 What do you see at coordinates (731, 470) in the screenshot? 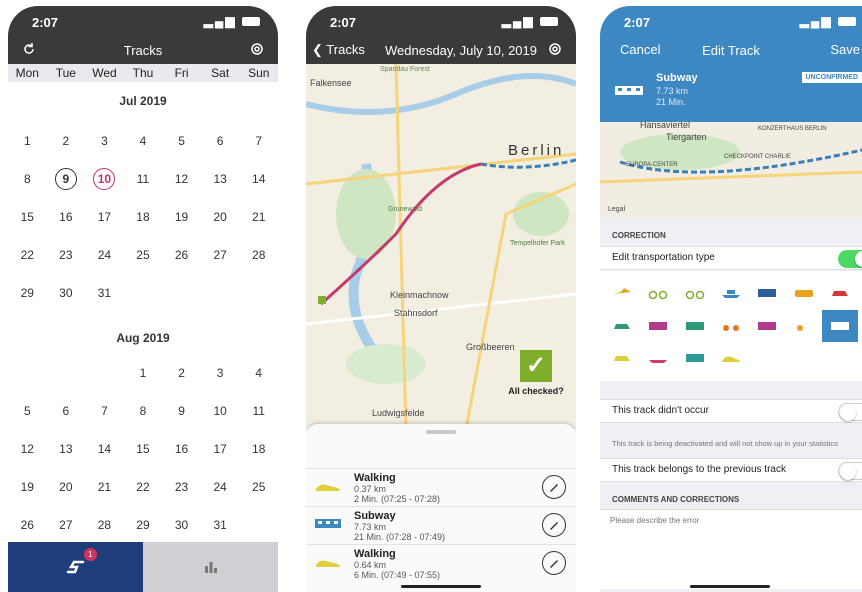
I see `belongs-previous-row: This track belongs to the previous track` at bounding box center [731, 470].